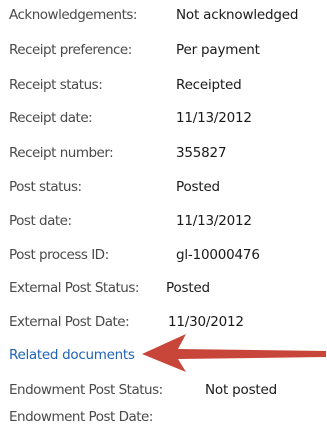 The width and height of the screenshot is (327, 427). Describe the element at coordinates (59, 255) in the screenshot. I see `post-process-id-label: Post process ID:` at that location.